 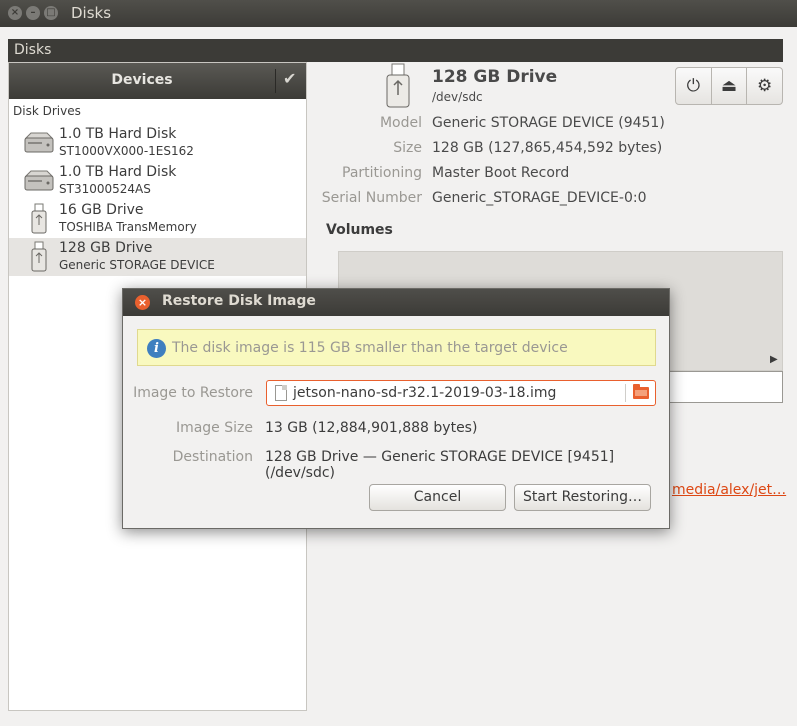 I want to click on folder-icon, so click(x=641, y=391).